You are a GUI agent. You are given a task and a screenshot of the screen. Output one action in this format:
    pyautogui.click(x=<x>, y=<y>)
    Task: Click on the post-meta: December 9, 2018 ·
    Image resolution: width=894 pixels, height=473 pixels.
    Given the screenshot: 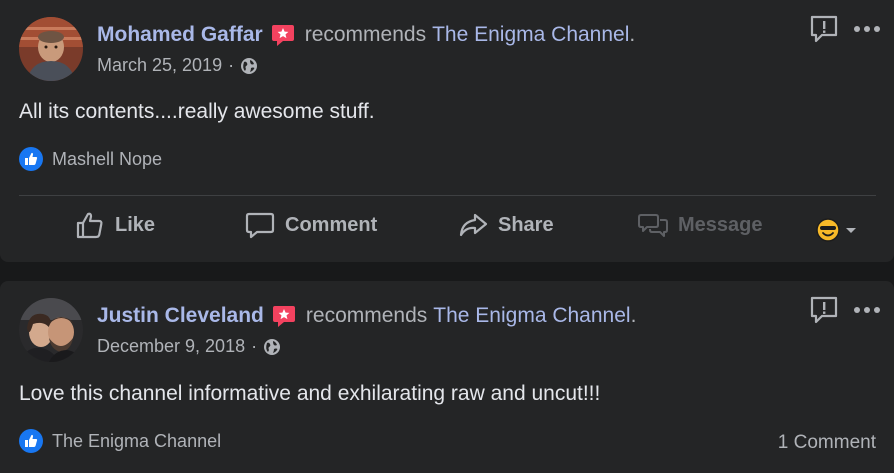 What is the action you would take?
    pyautogui.click(x=189, y=346)
    